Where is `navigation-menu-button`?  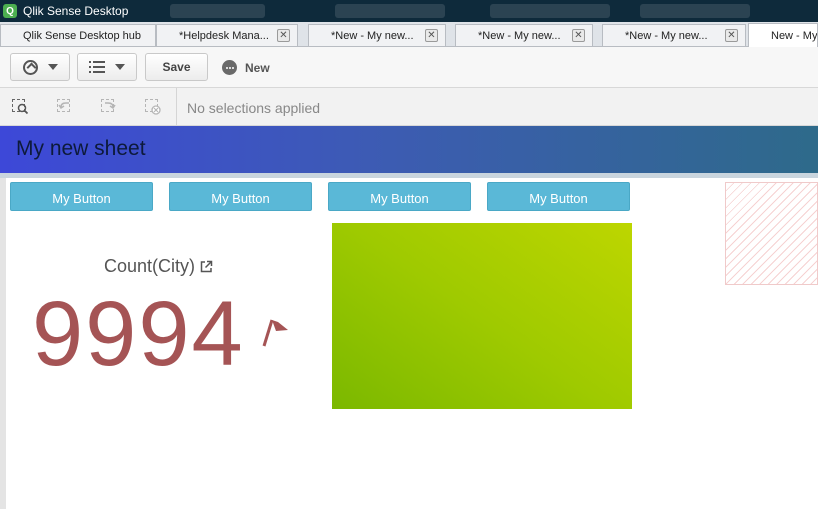
navigation-menu-button is located at coordinates (40, 67).